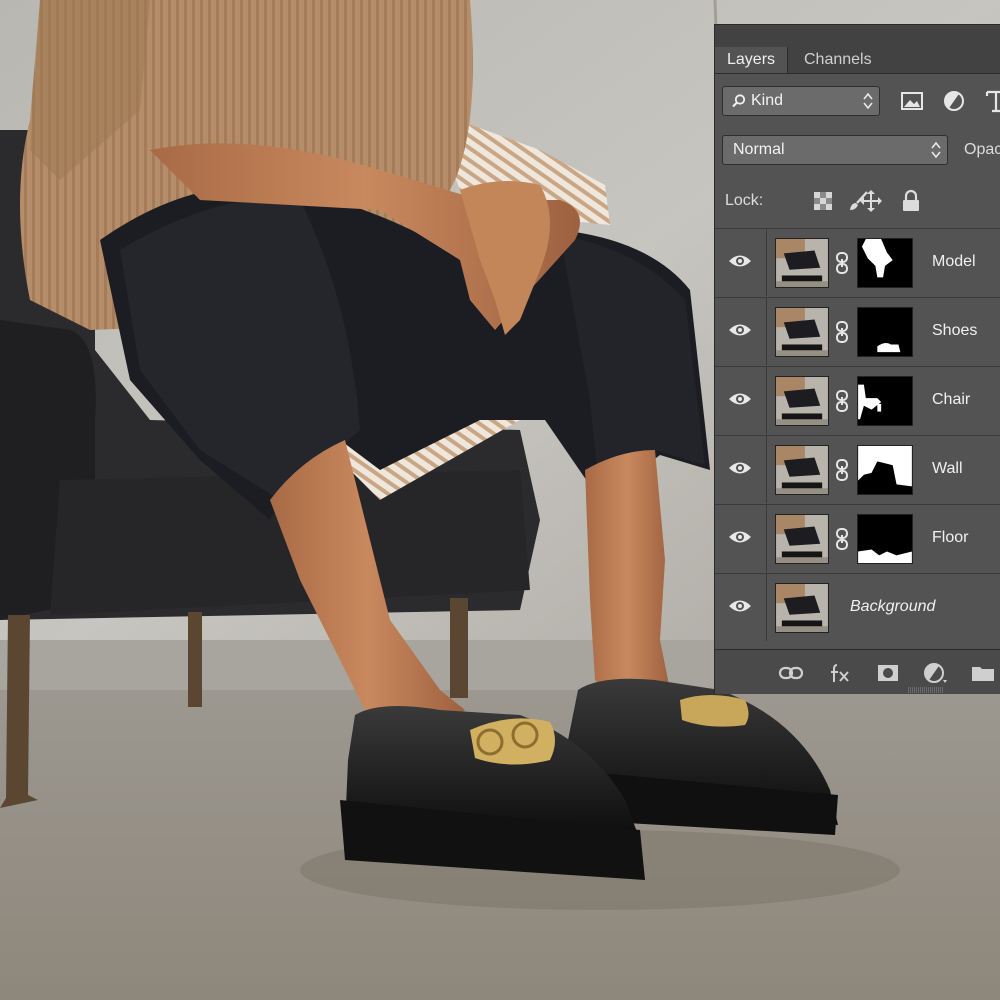 The width and height of the screenshot is (1000, 1000). I want to click on layer-name: Model, so click(954, 262).